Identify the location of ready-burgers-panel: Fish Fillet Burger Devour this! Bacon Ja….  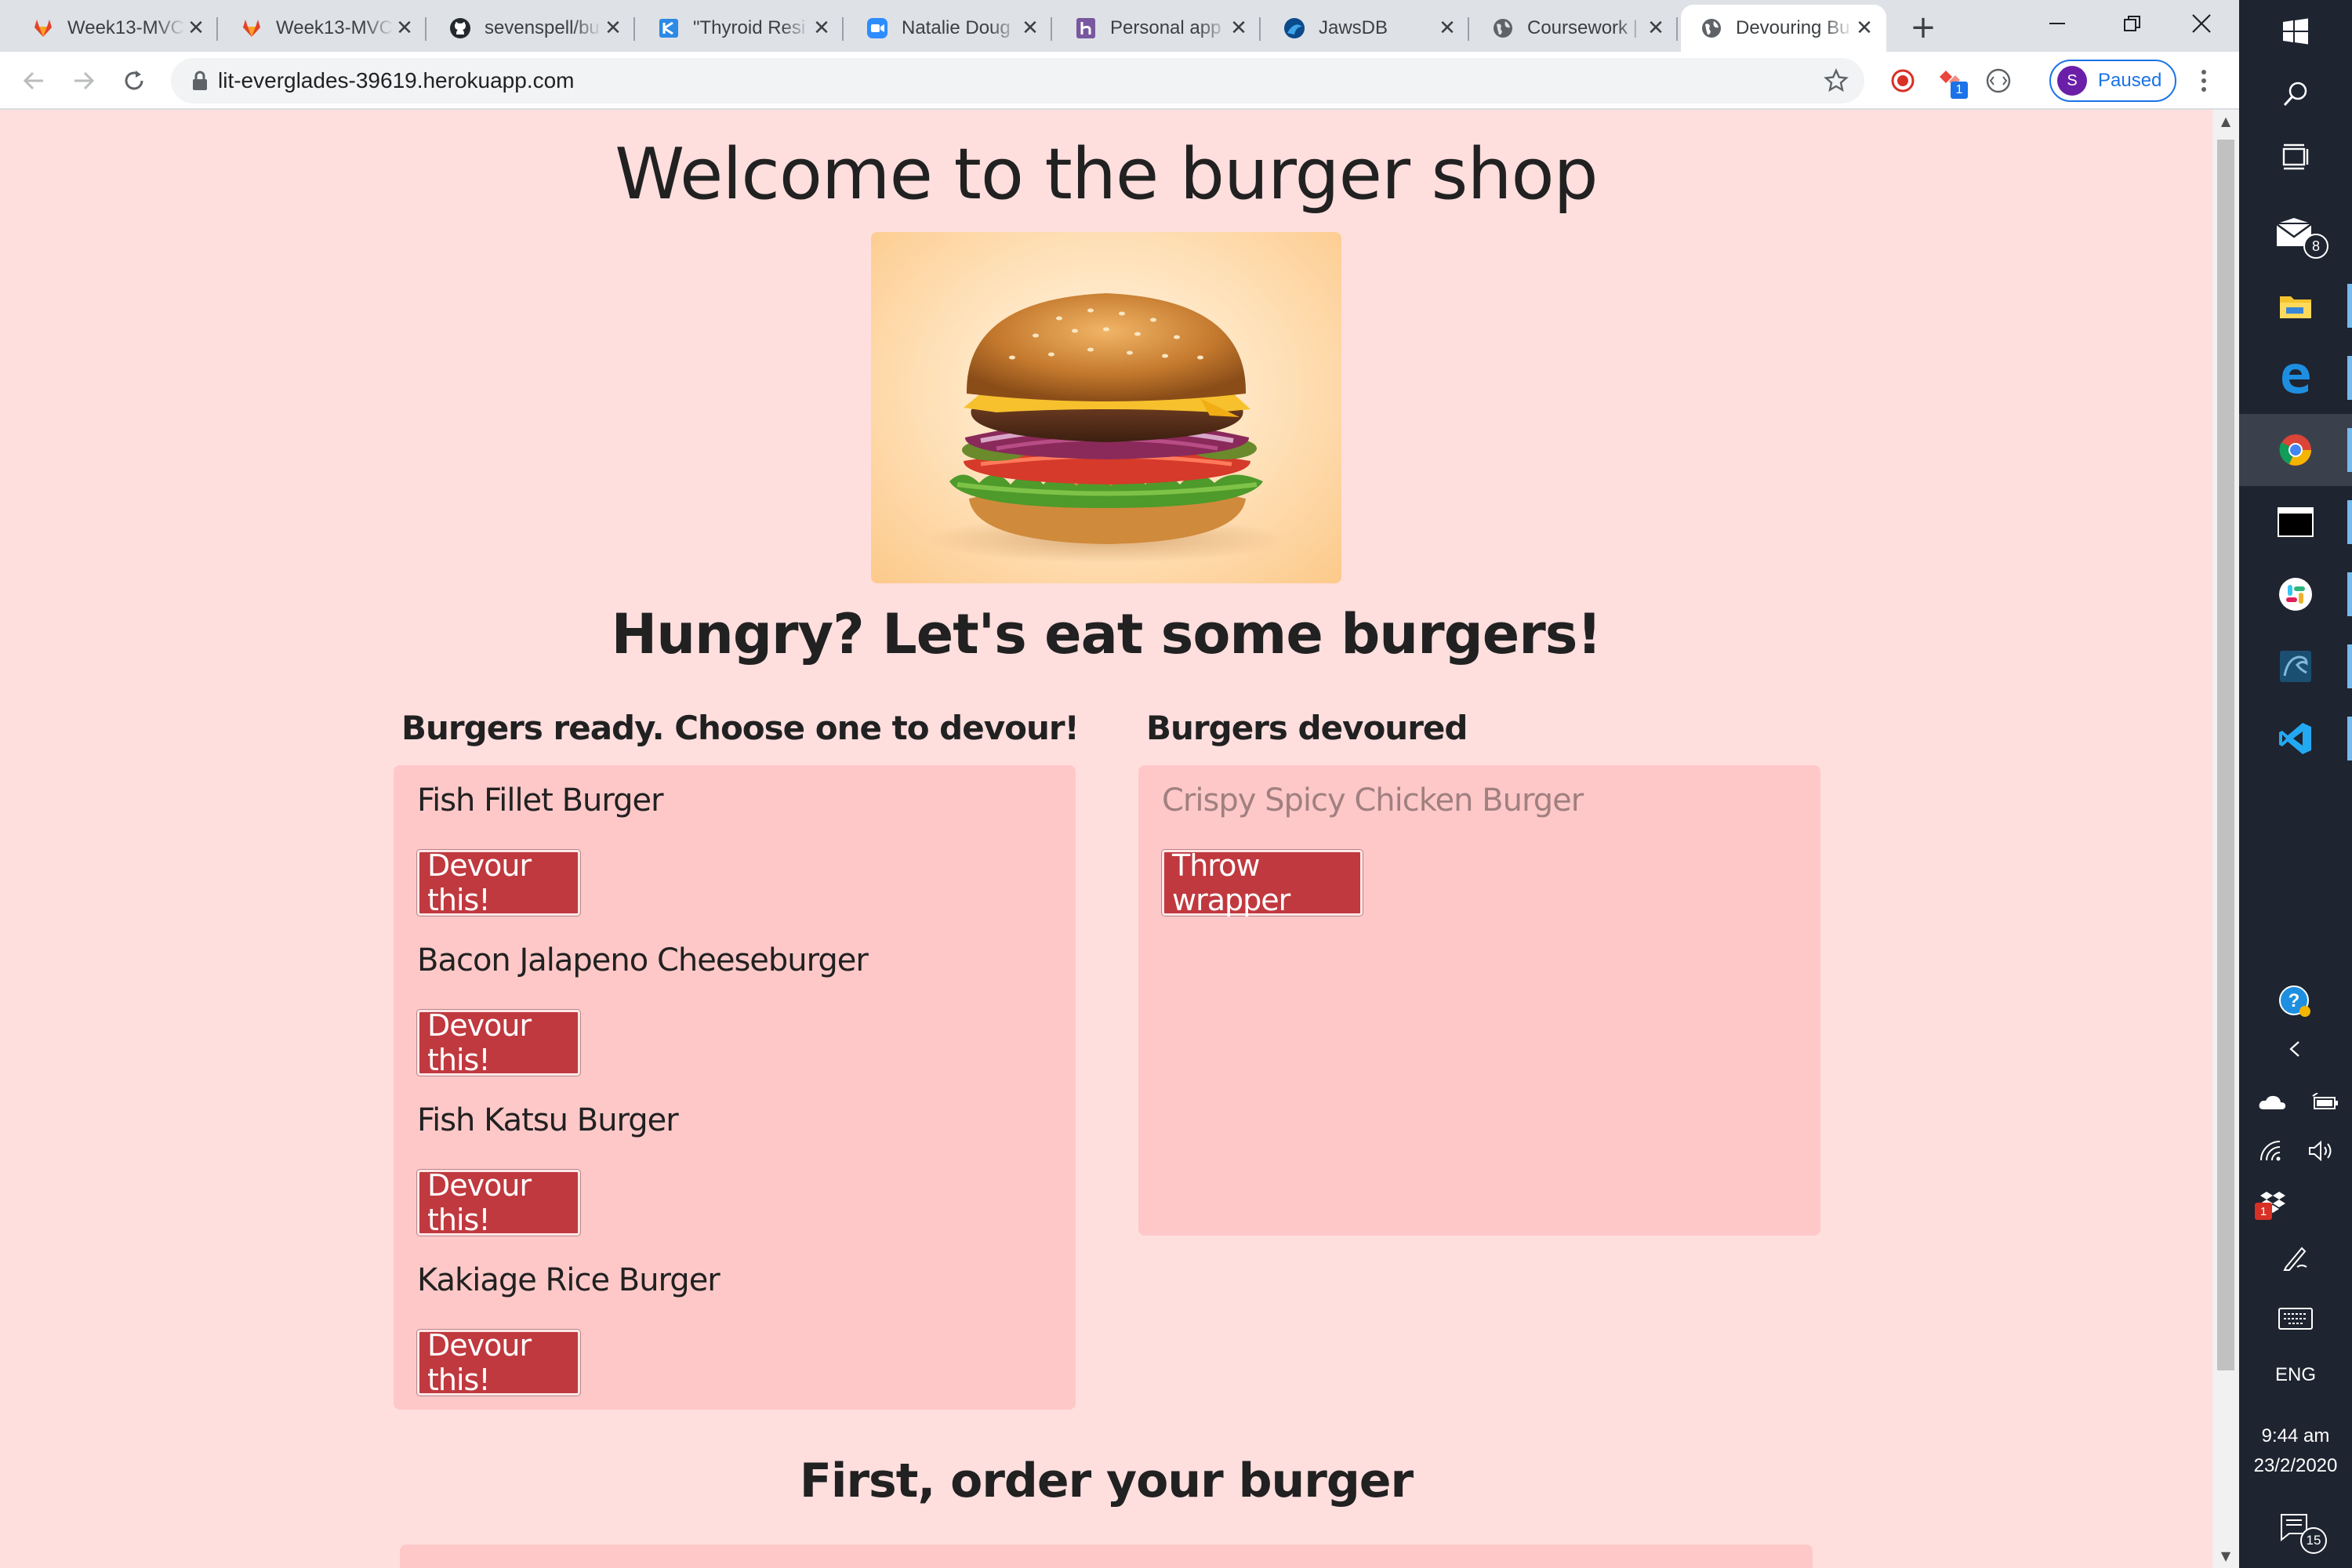
(735, 1087).